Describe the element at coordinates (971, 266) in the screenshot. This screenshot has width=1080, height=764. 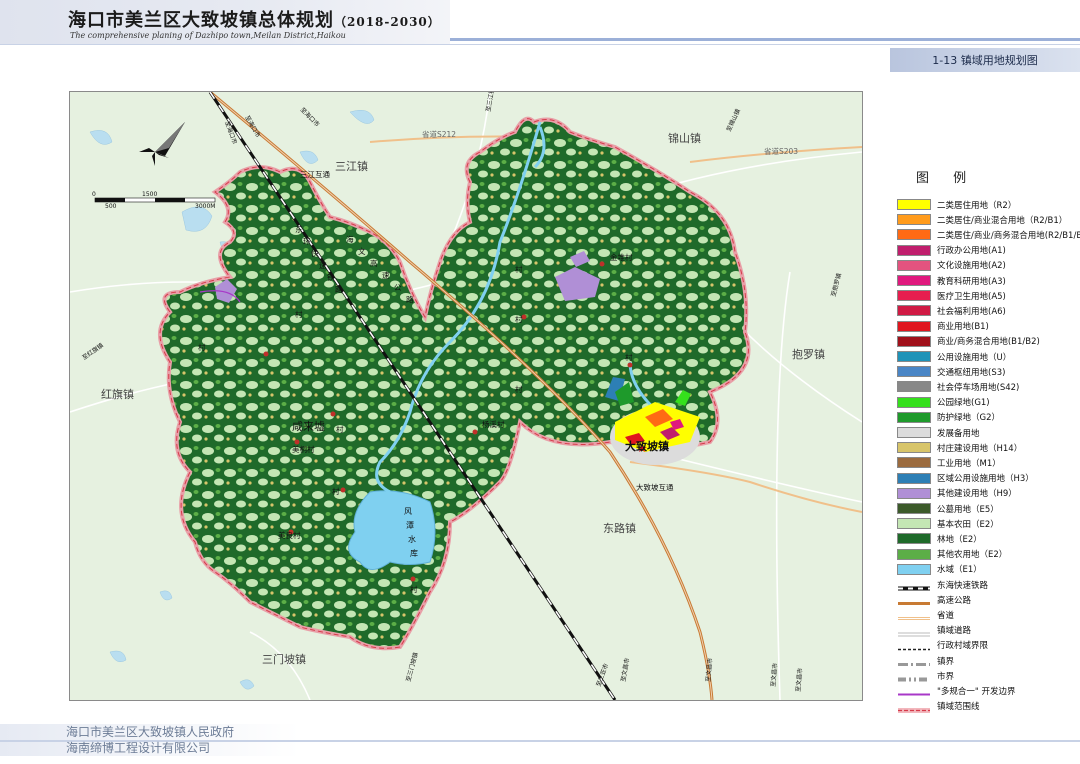
I see `legend-label: 文化设施用地(A2)` at that location.